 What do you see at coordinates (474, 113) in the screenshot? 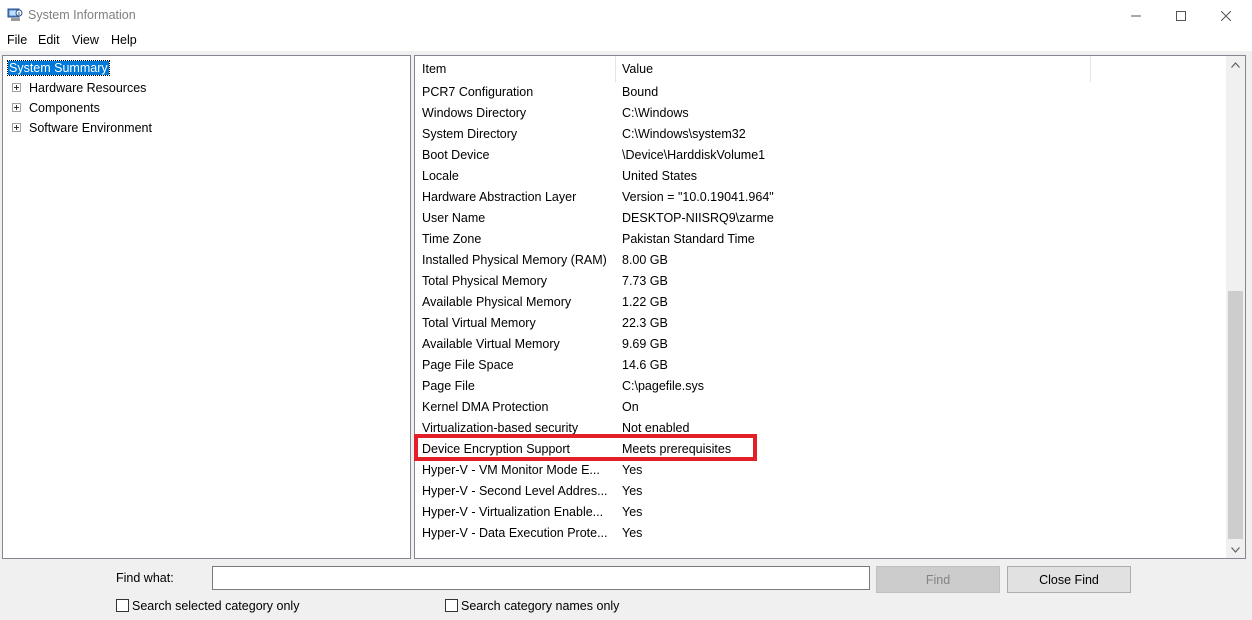
I see `item-cell: Windows Directory` at bounding box center [474, 113].